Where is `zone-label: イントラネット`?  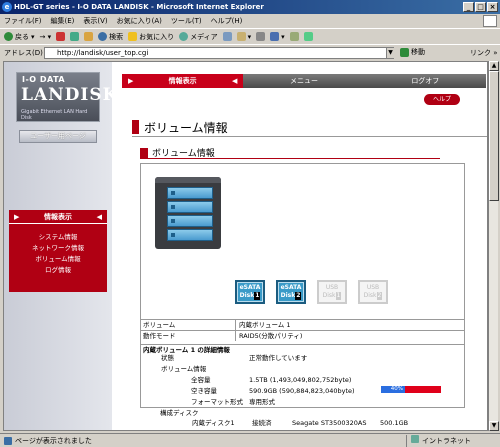
zone-label: イントラネット is located at coordinates (446, 441).